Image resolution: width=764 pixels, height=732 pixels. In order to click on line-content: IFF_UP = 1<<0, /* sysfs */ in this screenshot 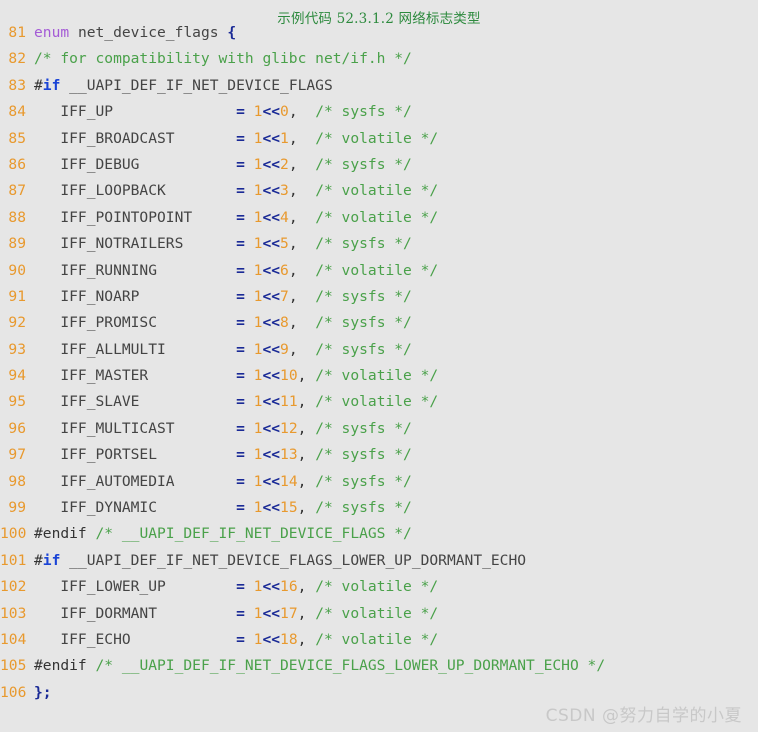, I will do `click(396, 112)`.